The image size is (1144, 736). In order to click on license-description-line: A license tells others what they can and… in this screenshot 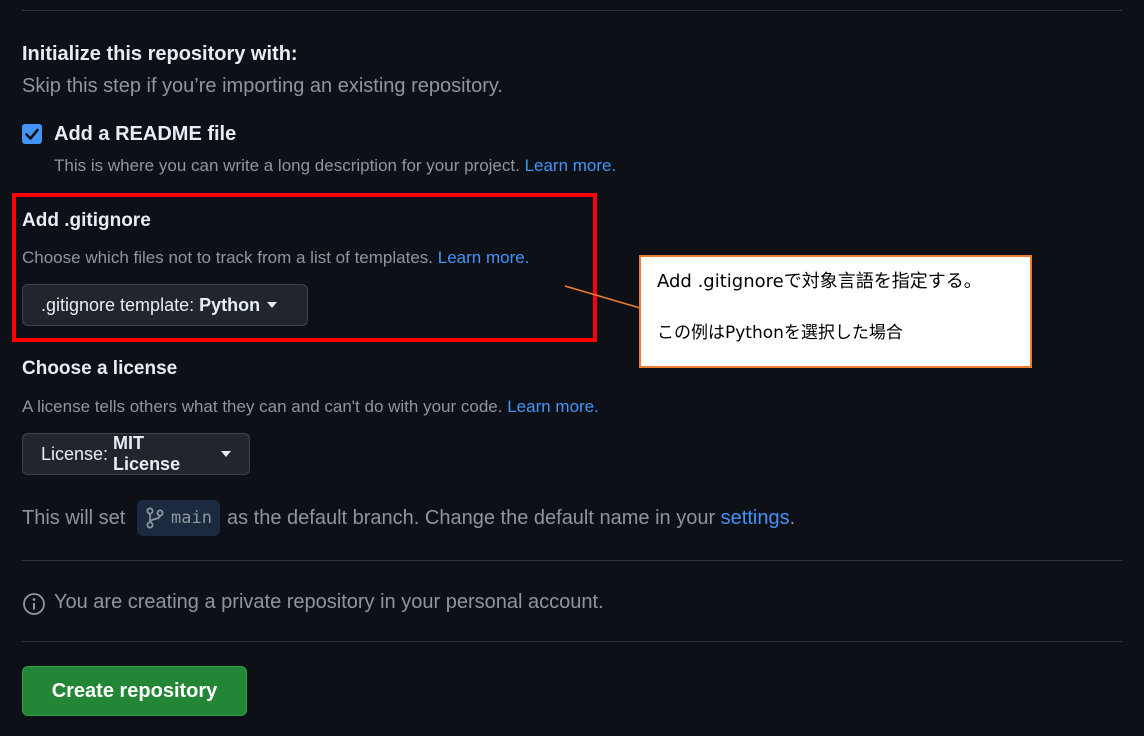, I will do `click(310, 407)`.